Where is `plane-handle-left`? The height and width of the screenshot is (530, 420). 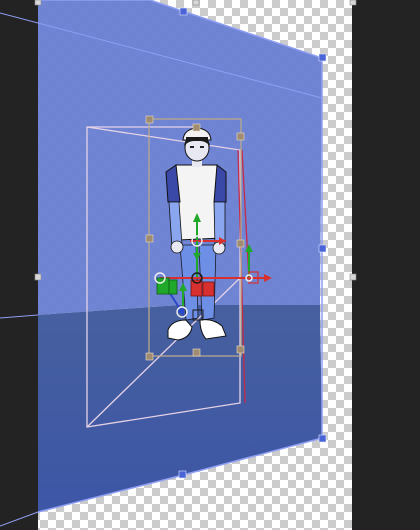
plane-handle-left is located at coordinates (38, 277).